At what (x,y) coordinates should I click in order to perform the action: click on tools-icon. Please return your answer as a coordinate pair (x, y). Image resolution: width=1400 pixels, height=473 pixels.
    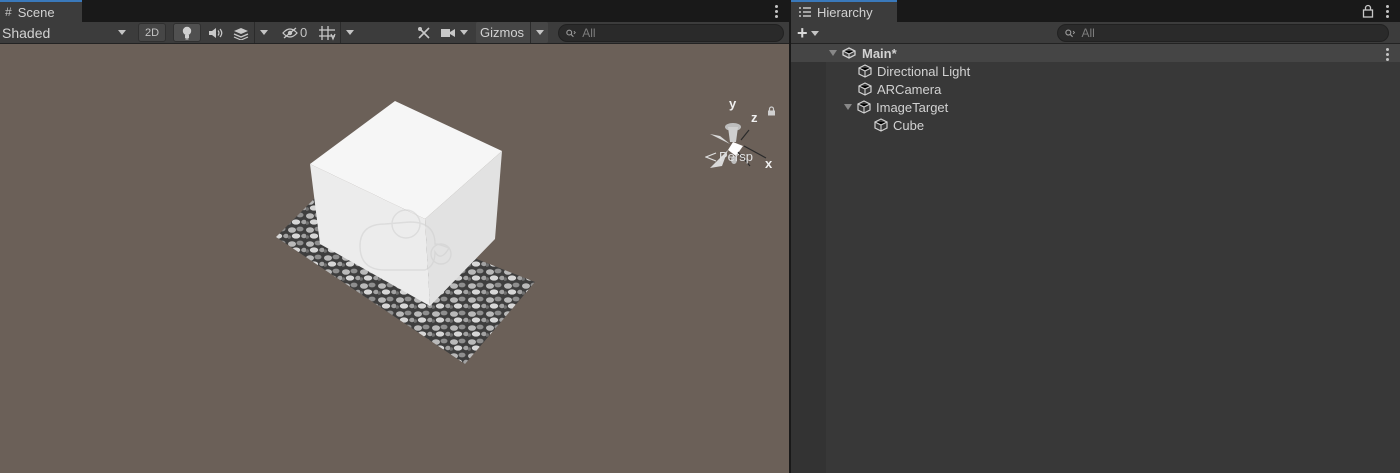
    Looking at the image, I should click on (424, 32).